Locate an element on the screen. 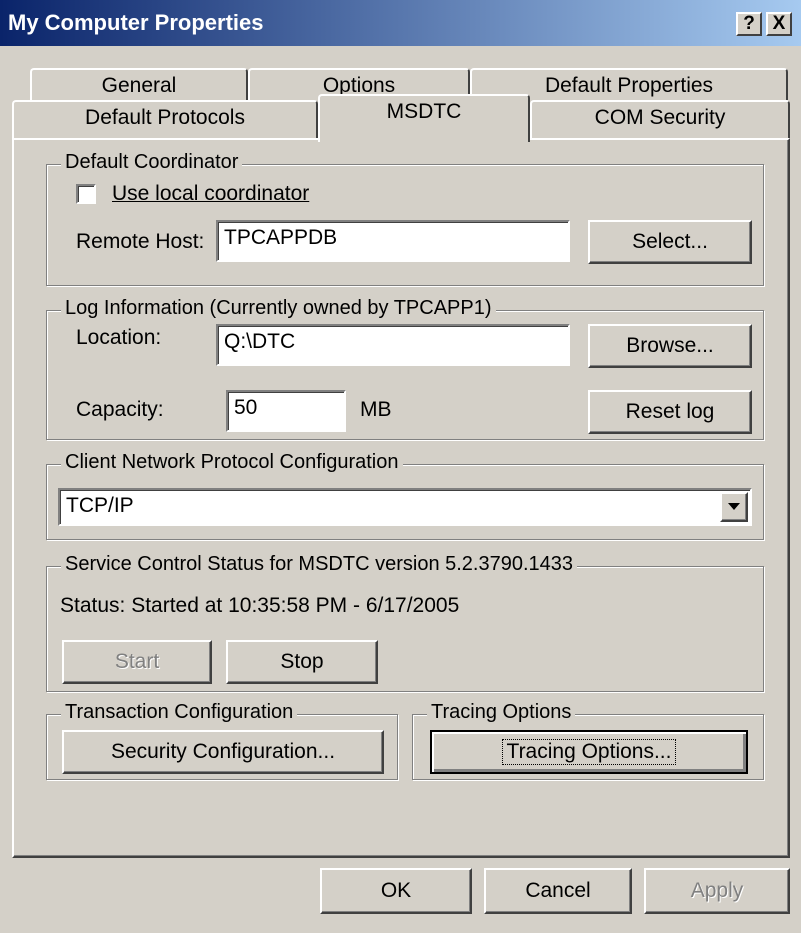  tab-general-label: General is located at coordinates (139, 85).